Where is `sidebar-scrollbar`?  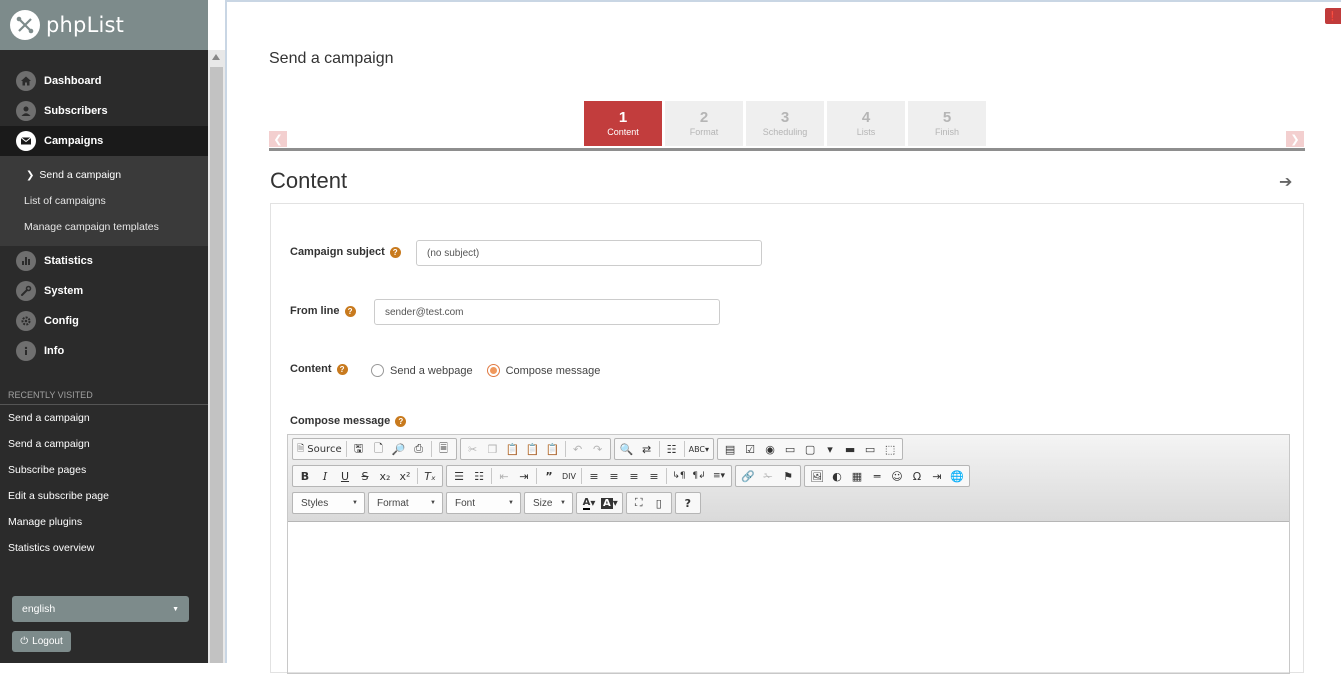 sidebar-scrollbar is located at coordinates (216, 356).